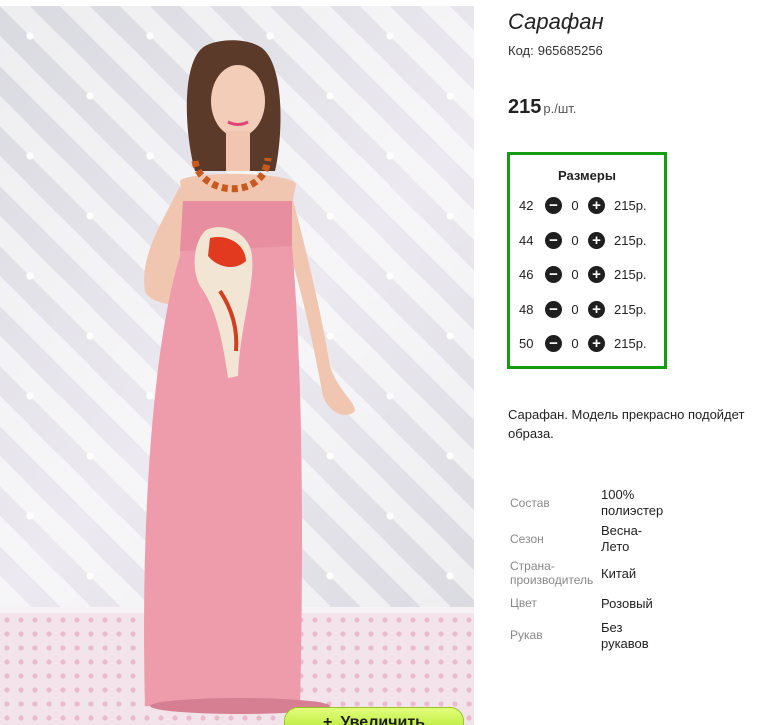 The width and height of the screenshot is (766, 725). What do you see at coordinates (531, 433) in the screenshot?
I see `description-line: образа.` at bounding box center [531, 433].